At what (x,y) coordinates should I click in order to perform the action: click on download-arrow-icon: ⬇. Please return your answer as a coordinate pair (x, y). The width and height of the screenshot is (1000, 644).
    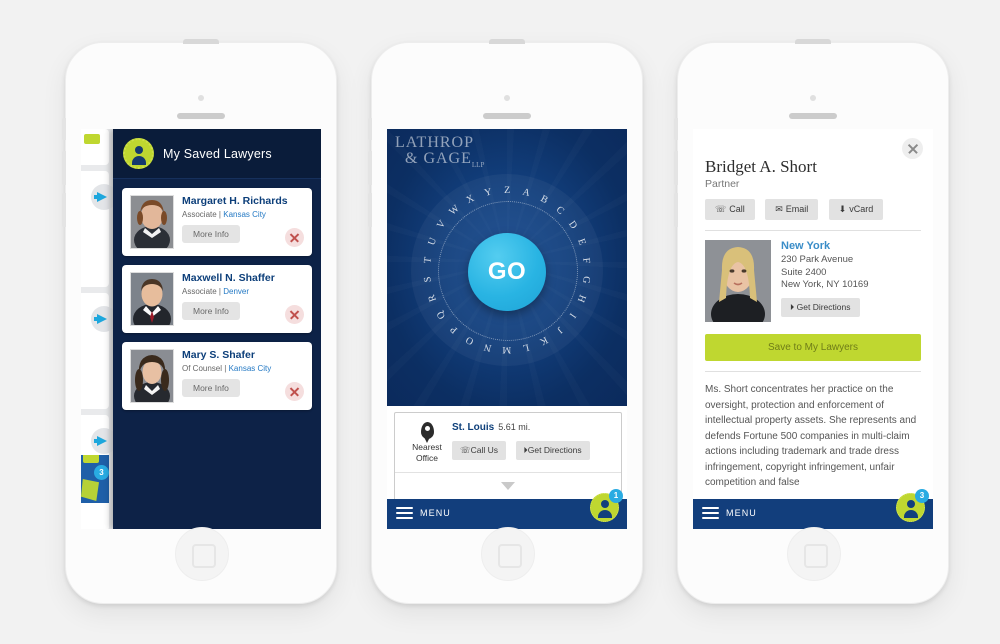
    Looking at the image, I should click on (842, 209).